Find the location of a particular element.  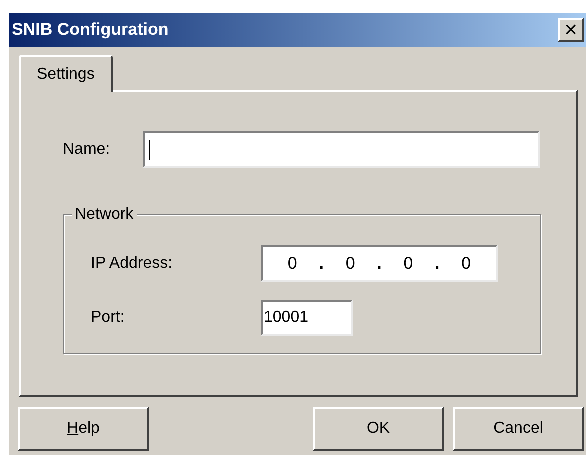

tab: Settings is located at coordinates (66, 73).